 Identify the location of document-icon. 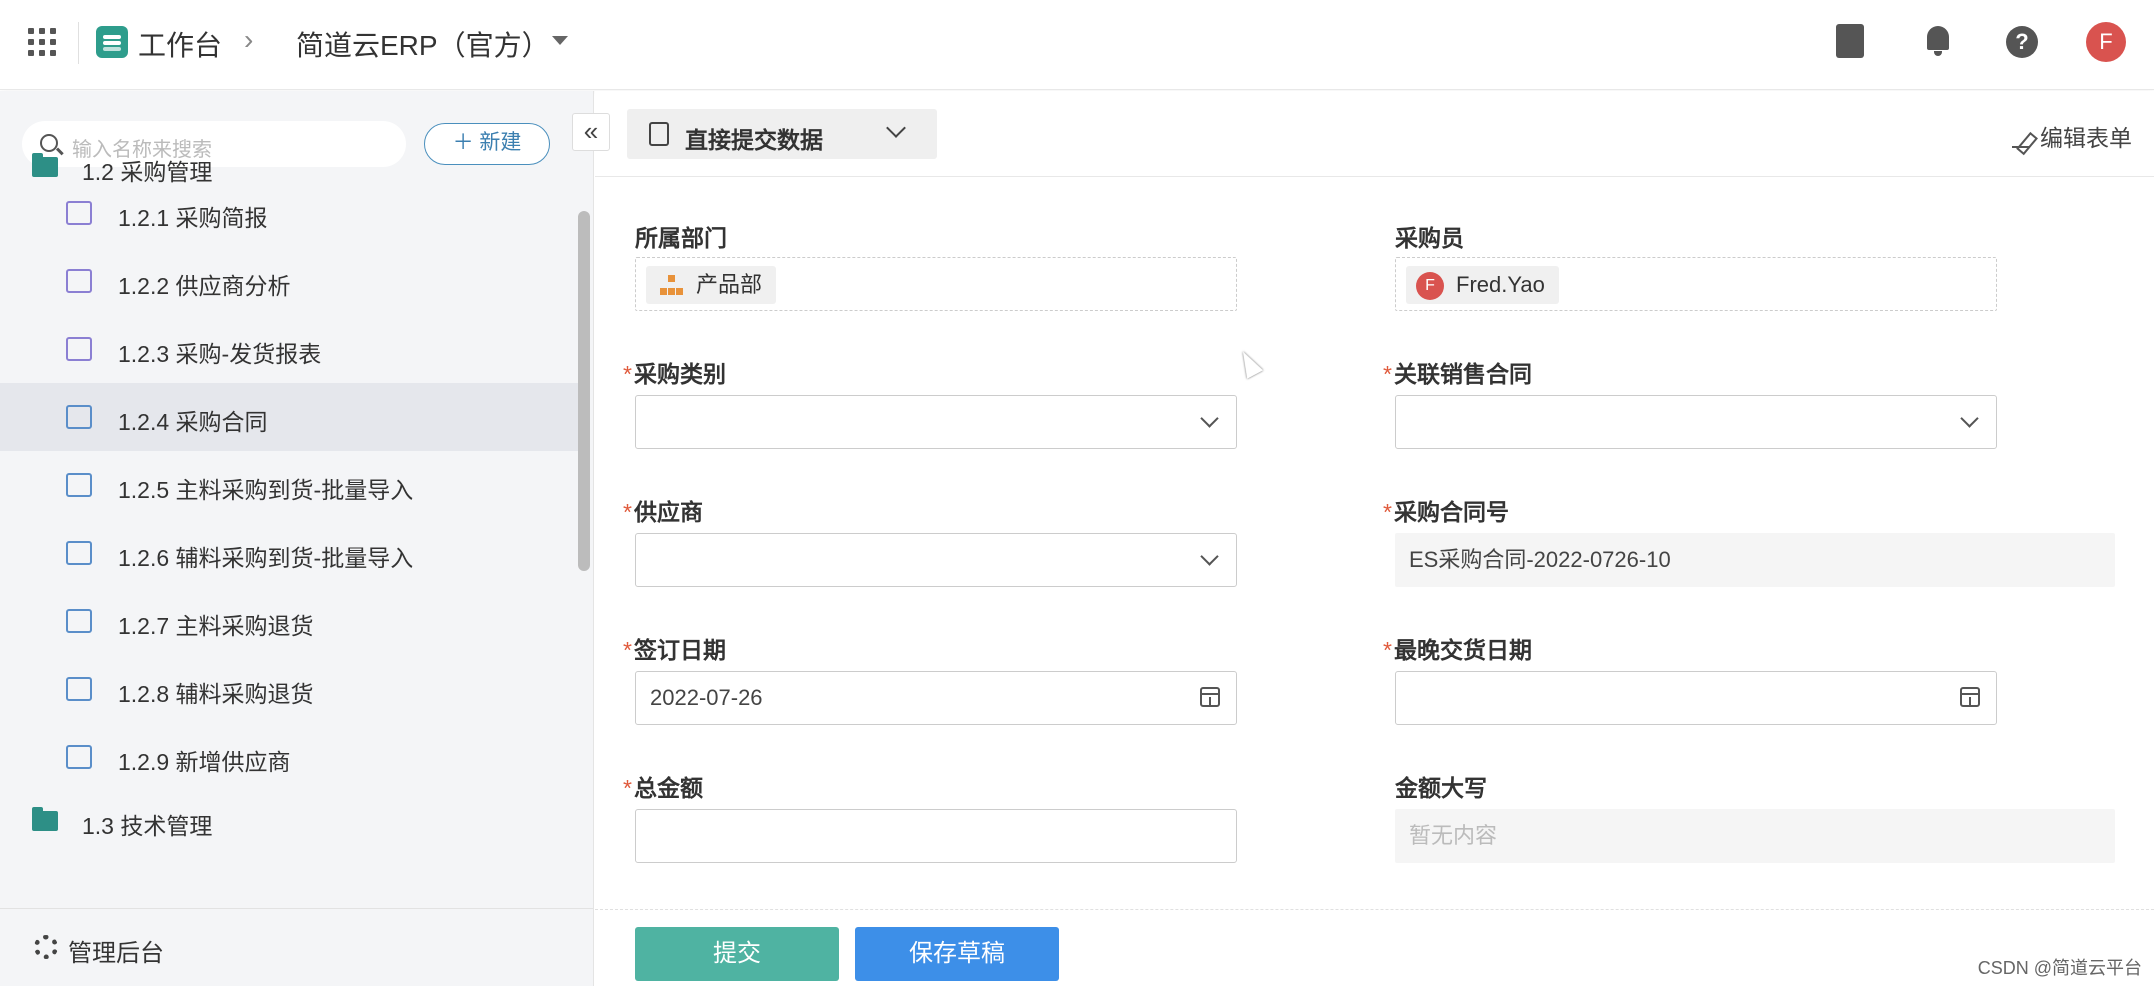
(659, 134).